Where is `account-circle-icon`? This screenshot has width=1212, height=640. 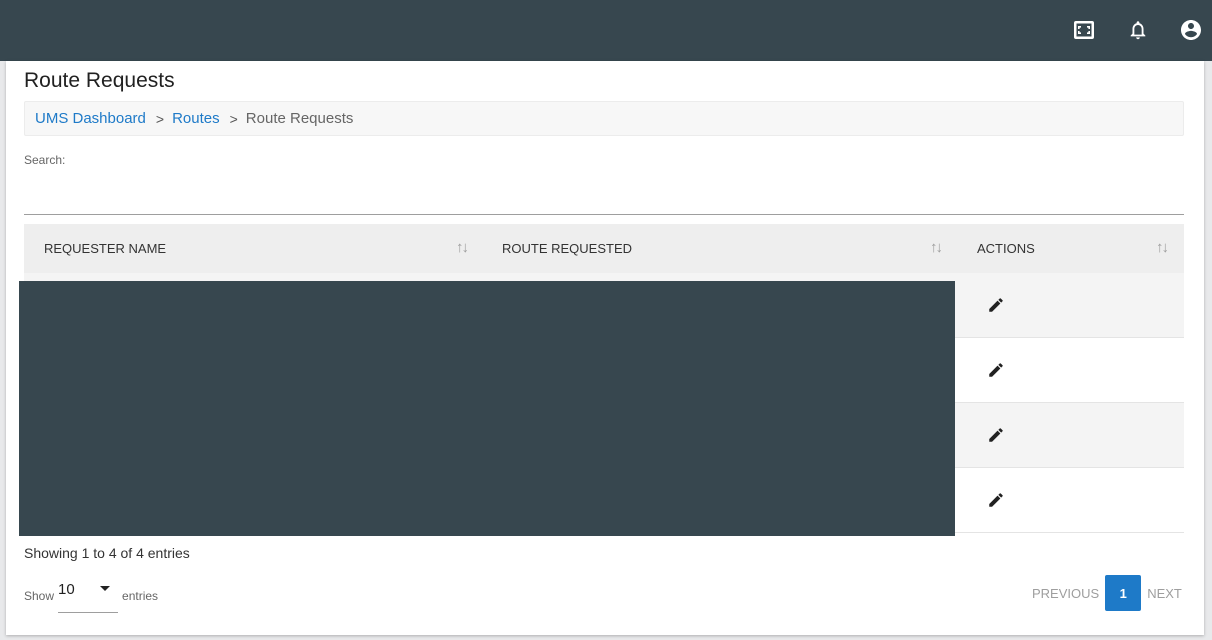 account-circle-icon is located at coordinates (1191, 30).